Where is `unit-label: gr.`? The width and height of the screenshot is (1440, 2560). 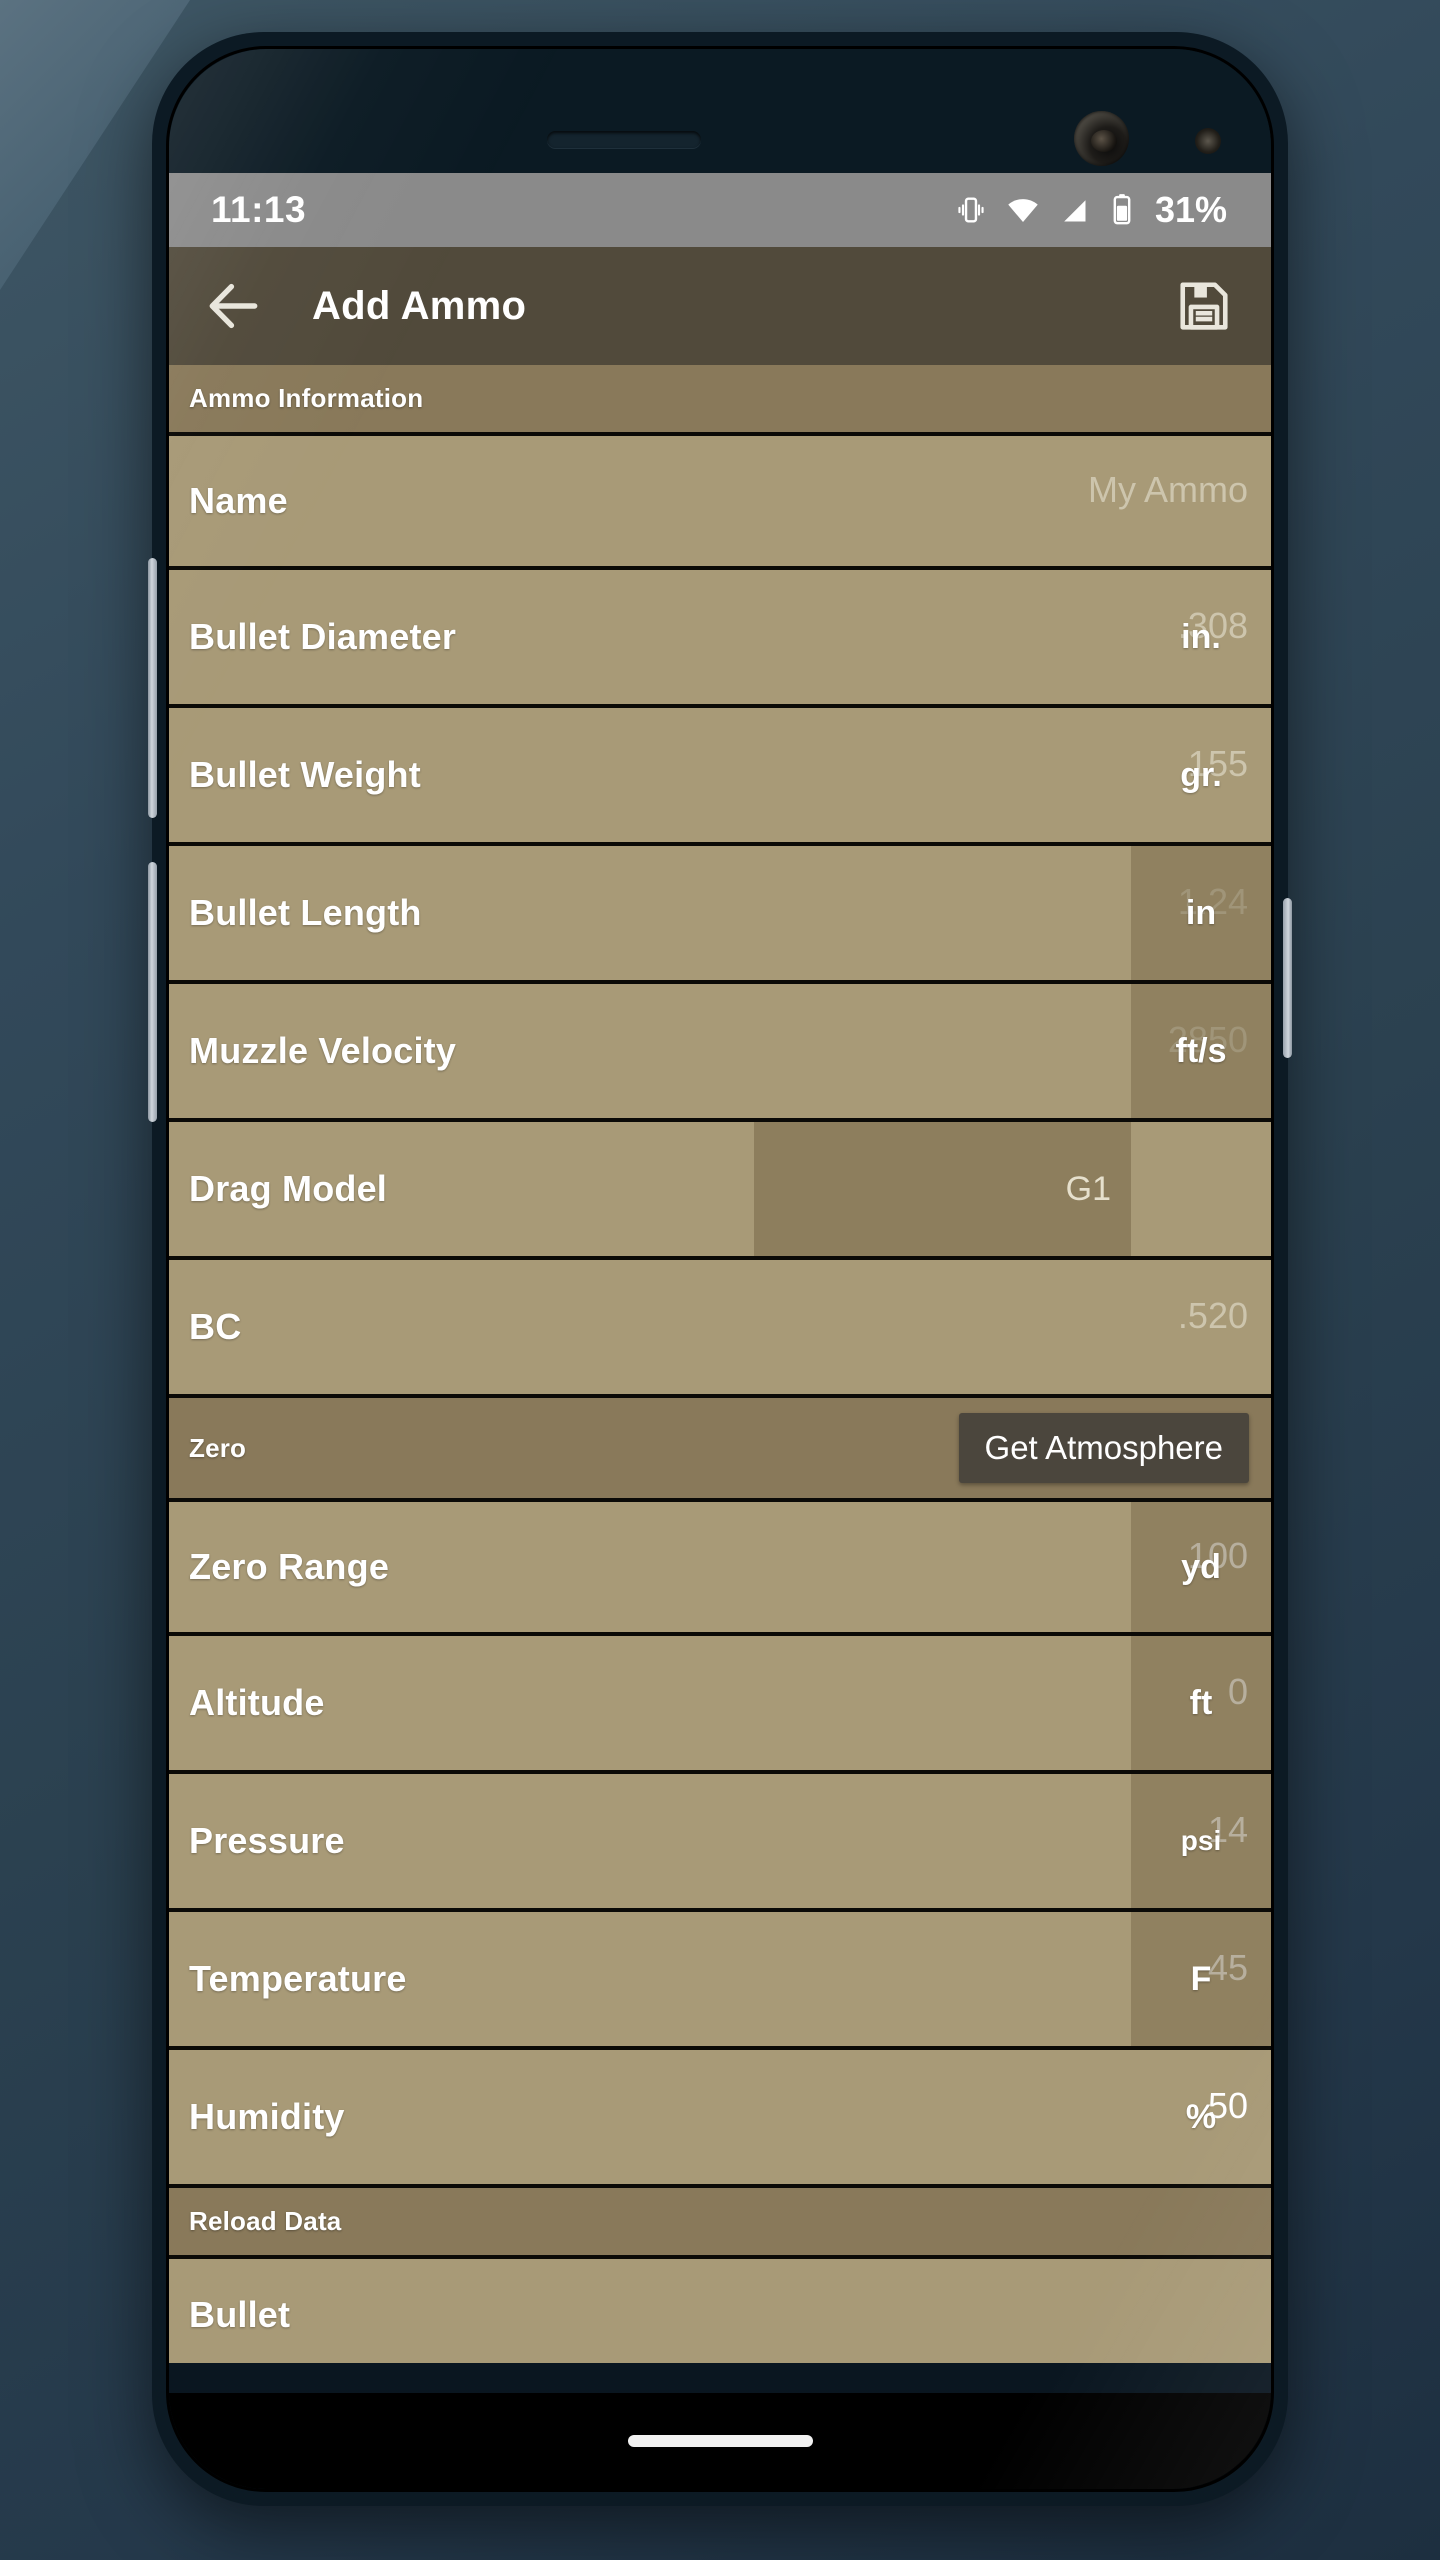 unit-label: gr. is located at coordinates (1201, 775).